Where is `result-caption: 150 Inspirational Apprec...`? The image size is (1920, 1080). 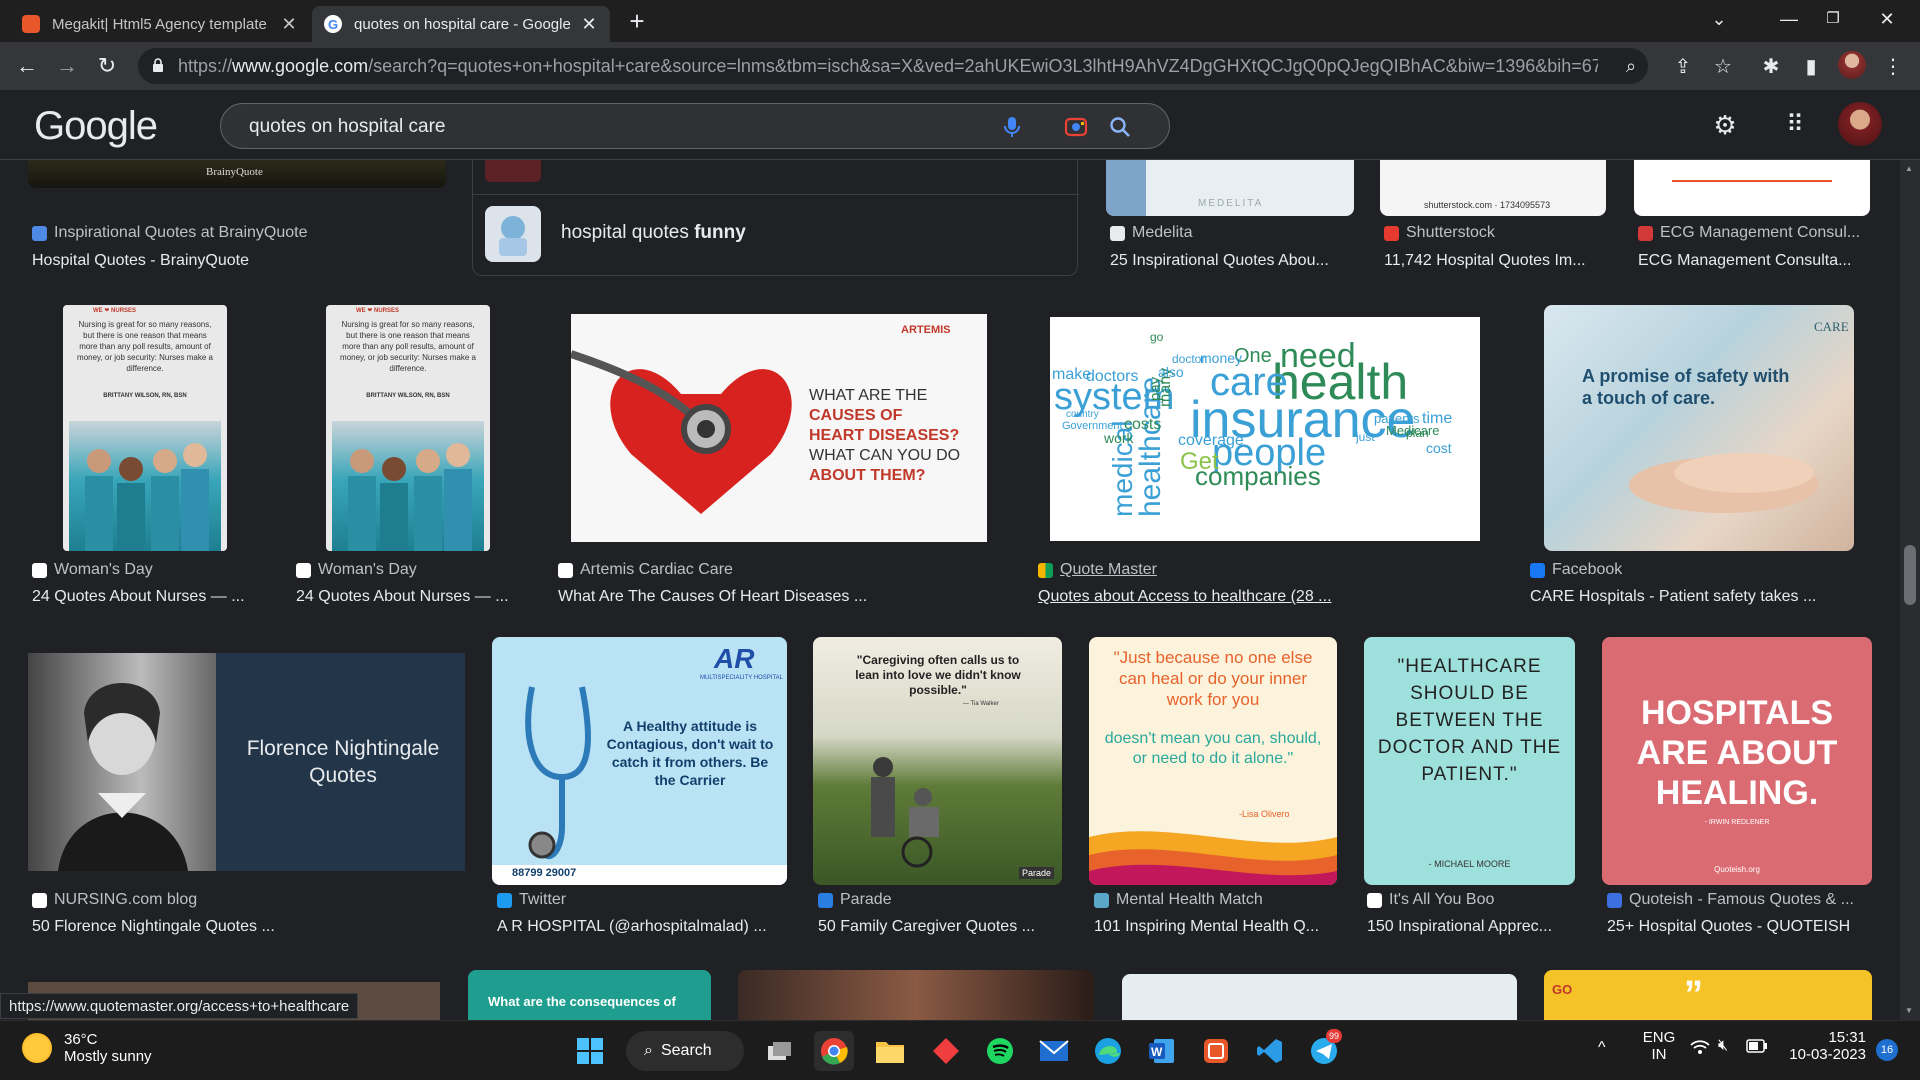
result-caption: 150 Inspirational Apprec... is located at coordinates (1474, 927).